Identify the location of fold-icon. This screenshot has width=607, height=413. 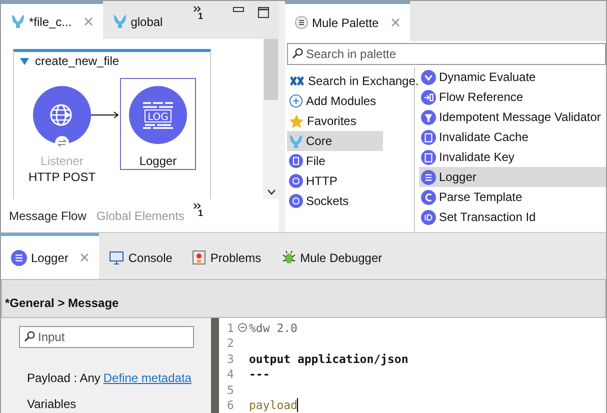
(242, 327).